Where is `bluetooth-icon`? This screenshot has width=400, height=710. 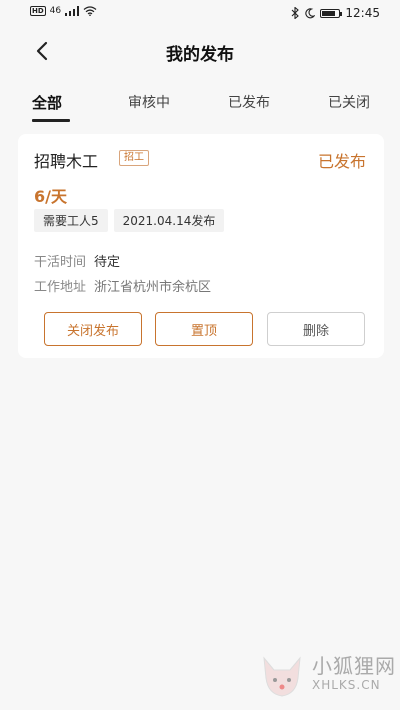
bluetooth-icon is located at coordinates (296, 13).